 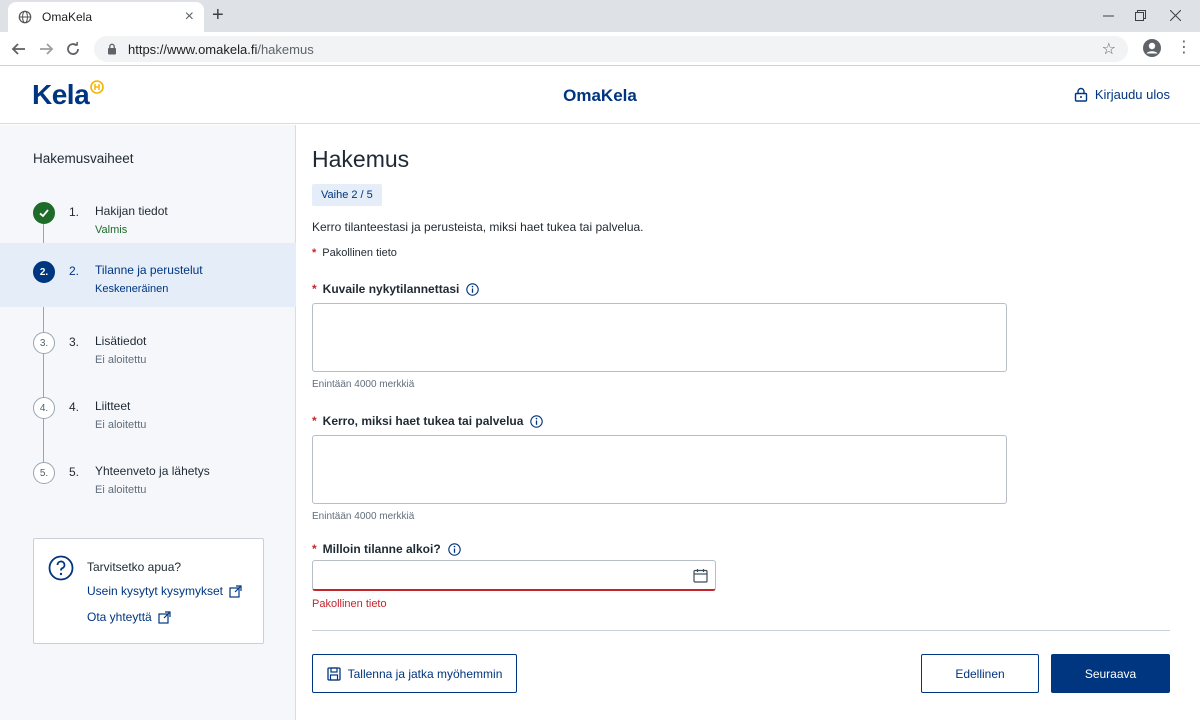 What do you see at coordinates (134, 567) in the screenshot?
I see `help-title: Tarvitsetko apua?` at bounding box center [134, 567].